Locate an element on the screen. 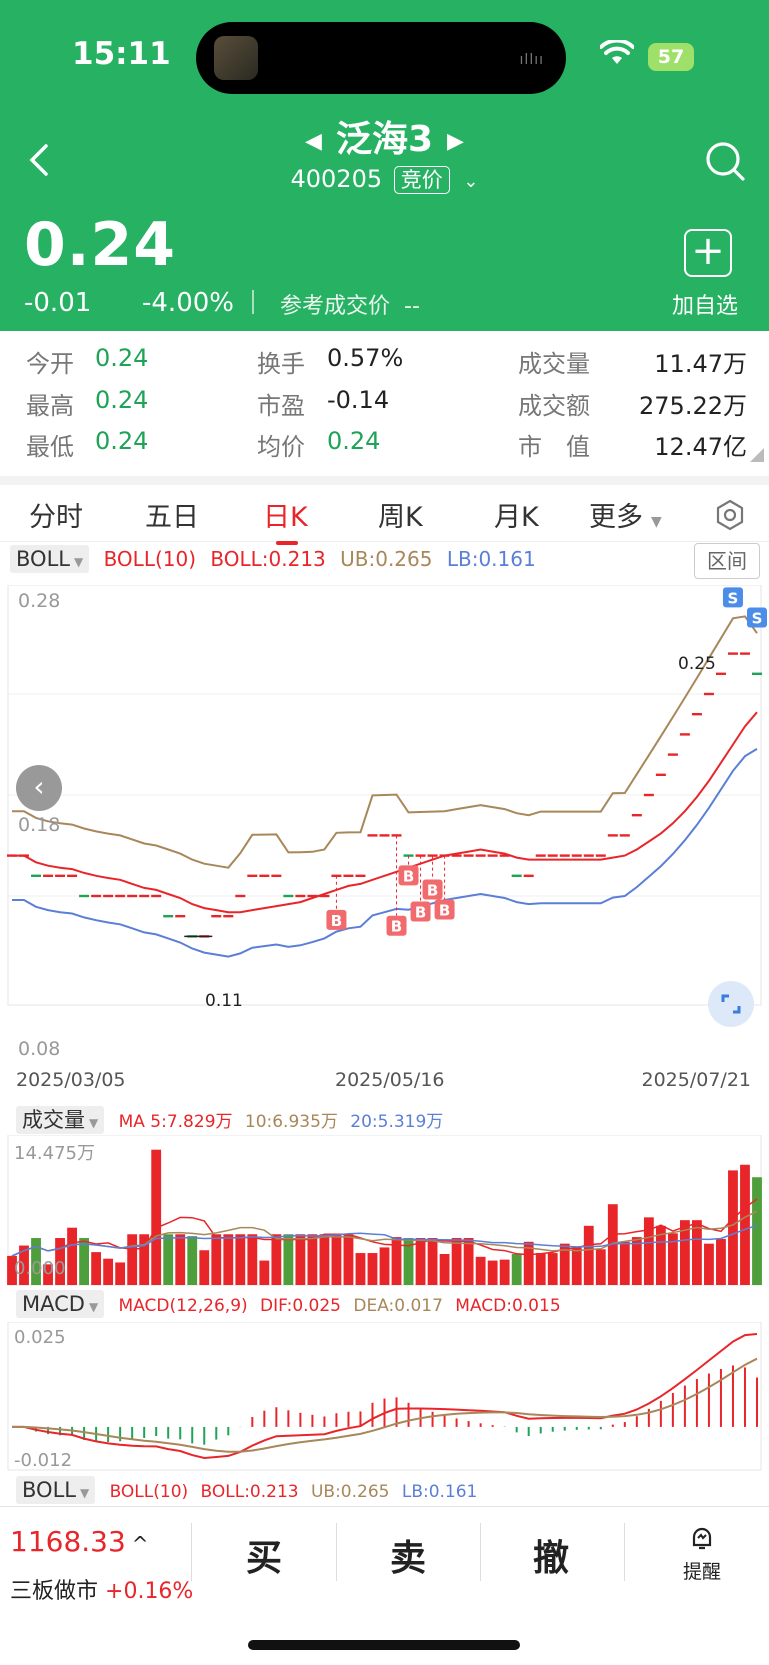 This screenshot has width=769, height=1665. volume-indicator-row: 成交量 ▼ MA 5:7.829万 10:6.935万 20:5.319万 is located at coordinates (229, 1119).